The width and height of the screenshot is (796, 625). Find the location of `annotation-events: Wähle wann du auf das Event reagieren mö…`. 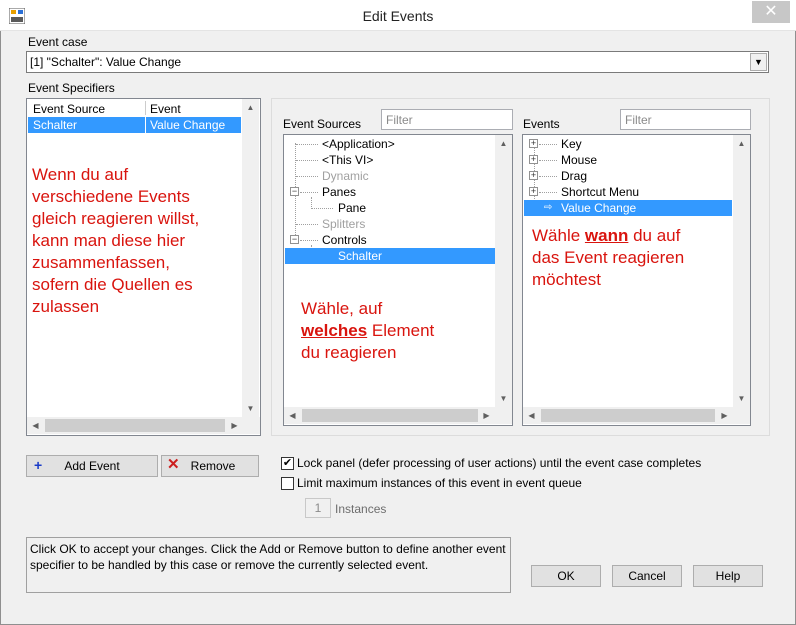

annotation-events: Wähle wann du auf das Event reagieren mö… is located at coordinates (608, 258).